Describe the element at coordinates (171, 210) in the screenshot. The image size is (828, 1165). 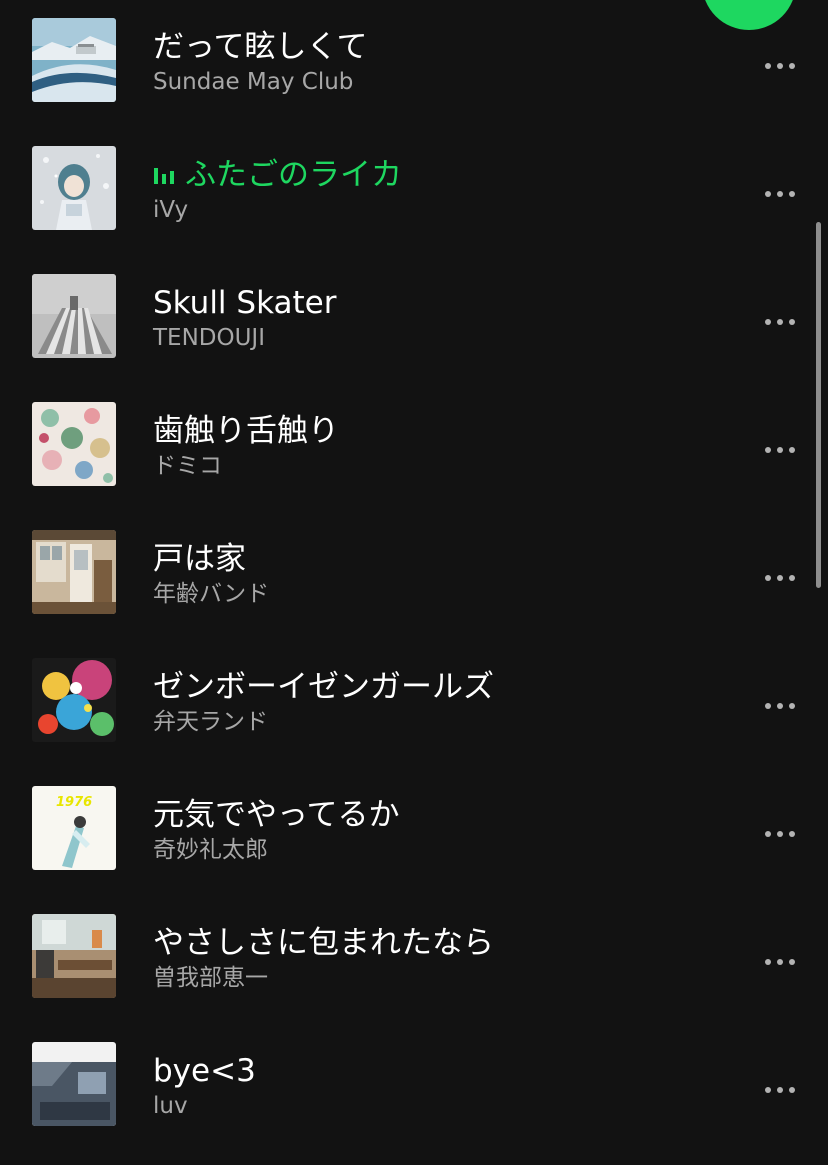
I see `track-artist: iVy` at that location.